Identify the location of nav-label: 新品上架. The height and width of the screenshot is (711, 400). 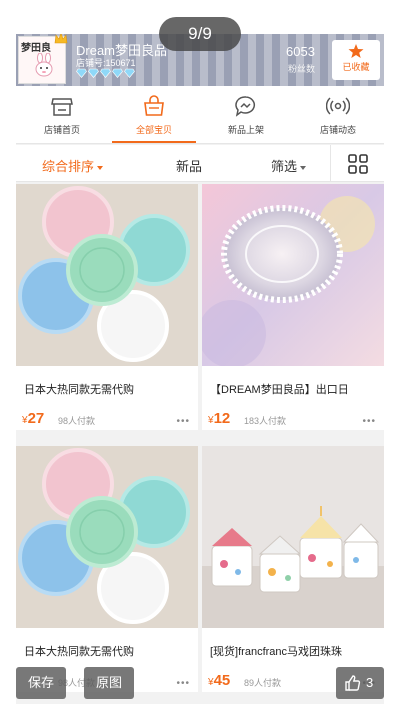
(245, 130).